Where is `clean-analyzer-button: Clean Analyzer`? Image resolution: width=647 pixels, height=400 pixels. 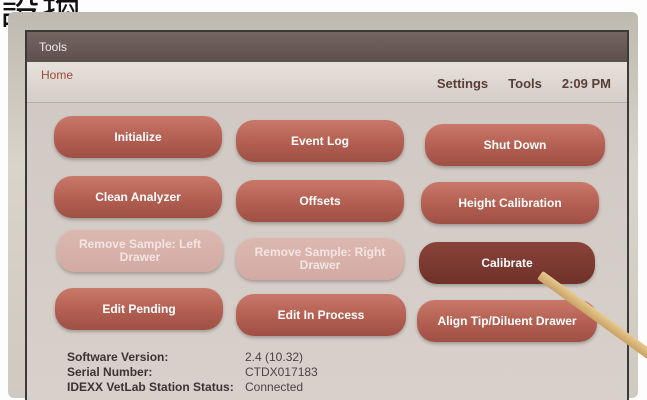
clean-analyzer-button: Clean Analyzer is located at coordinates (138, 197).